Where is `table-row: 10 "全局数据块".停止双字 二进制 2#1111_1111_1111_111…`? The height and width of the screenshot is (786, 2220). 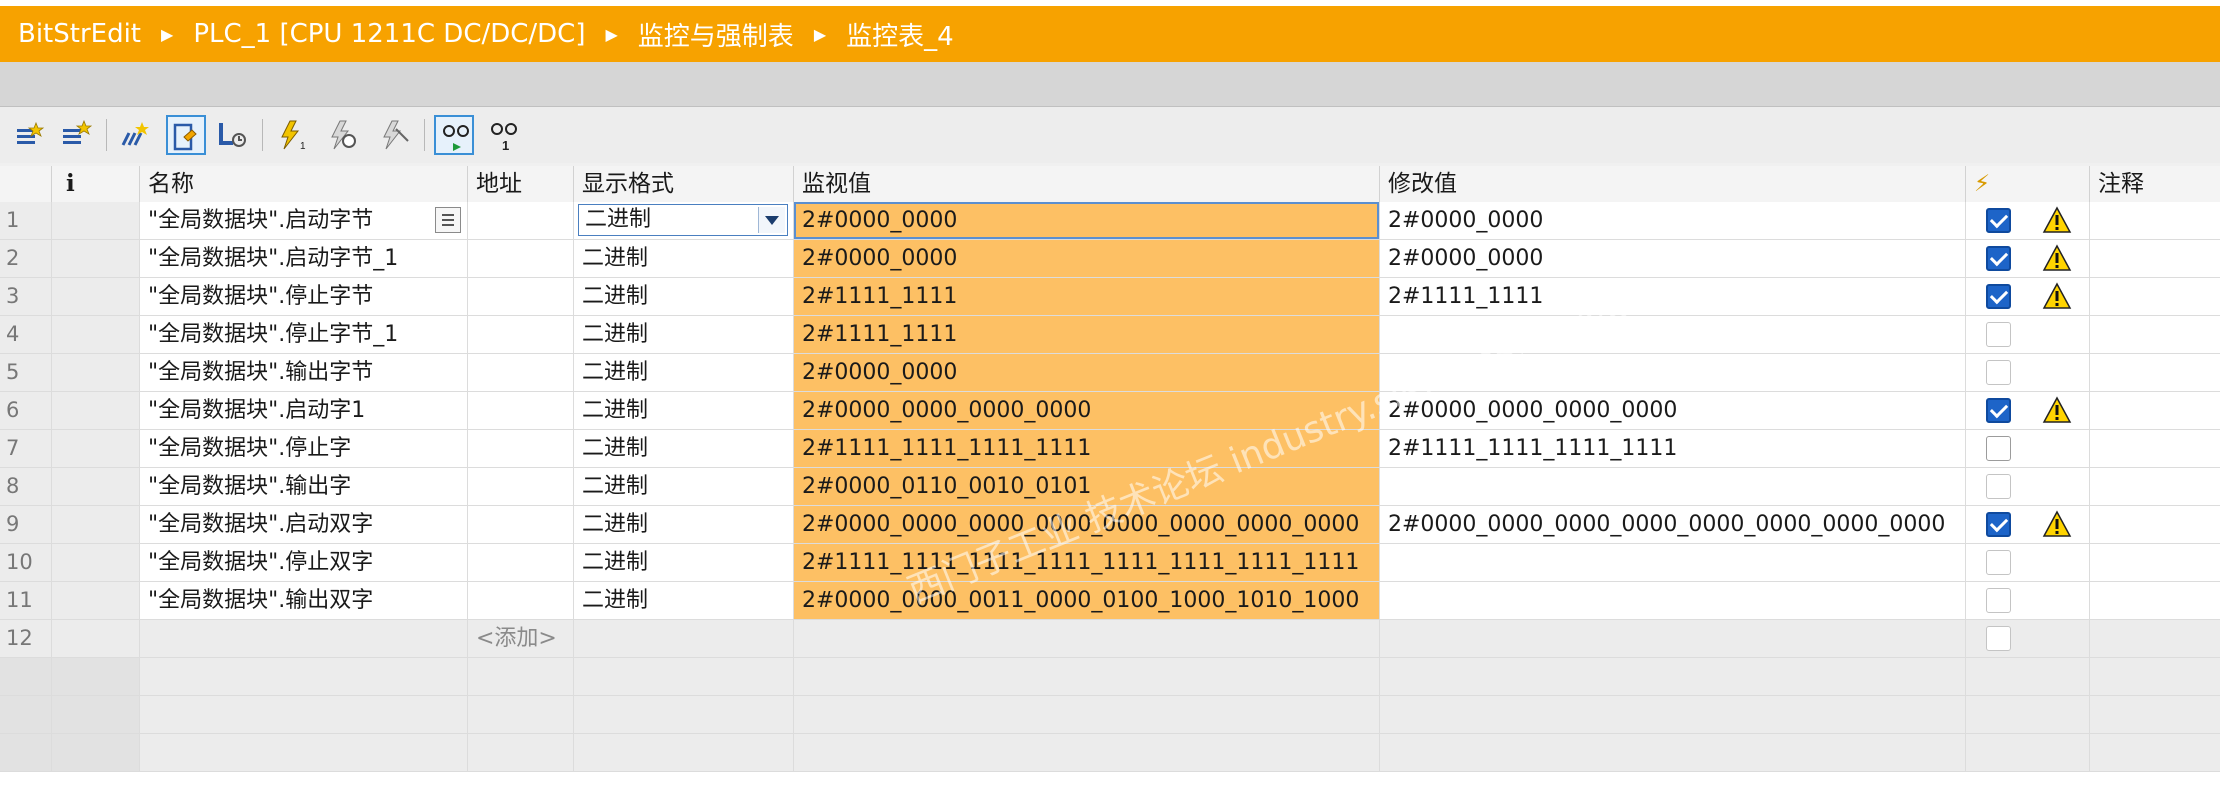
table-row: 10 "全局数据块".停止双字 二进制 2#1111_1111_1111_111… is located at coordinates (1110, 563).